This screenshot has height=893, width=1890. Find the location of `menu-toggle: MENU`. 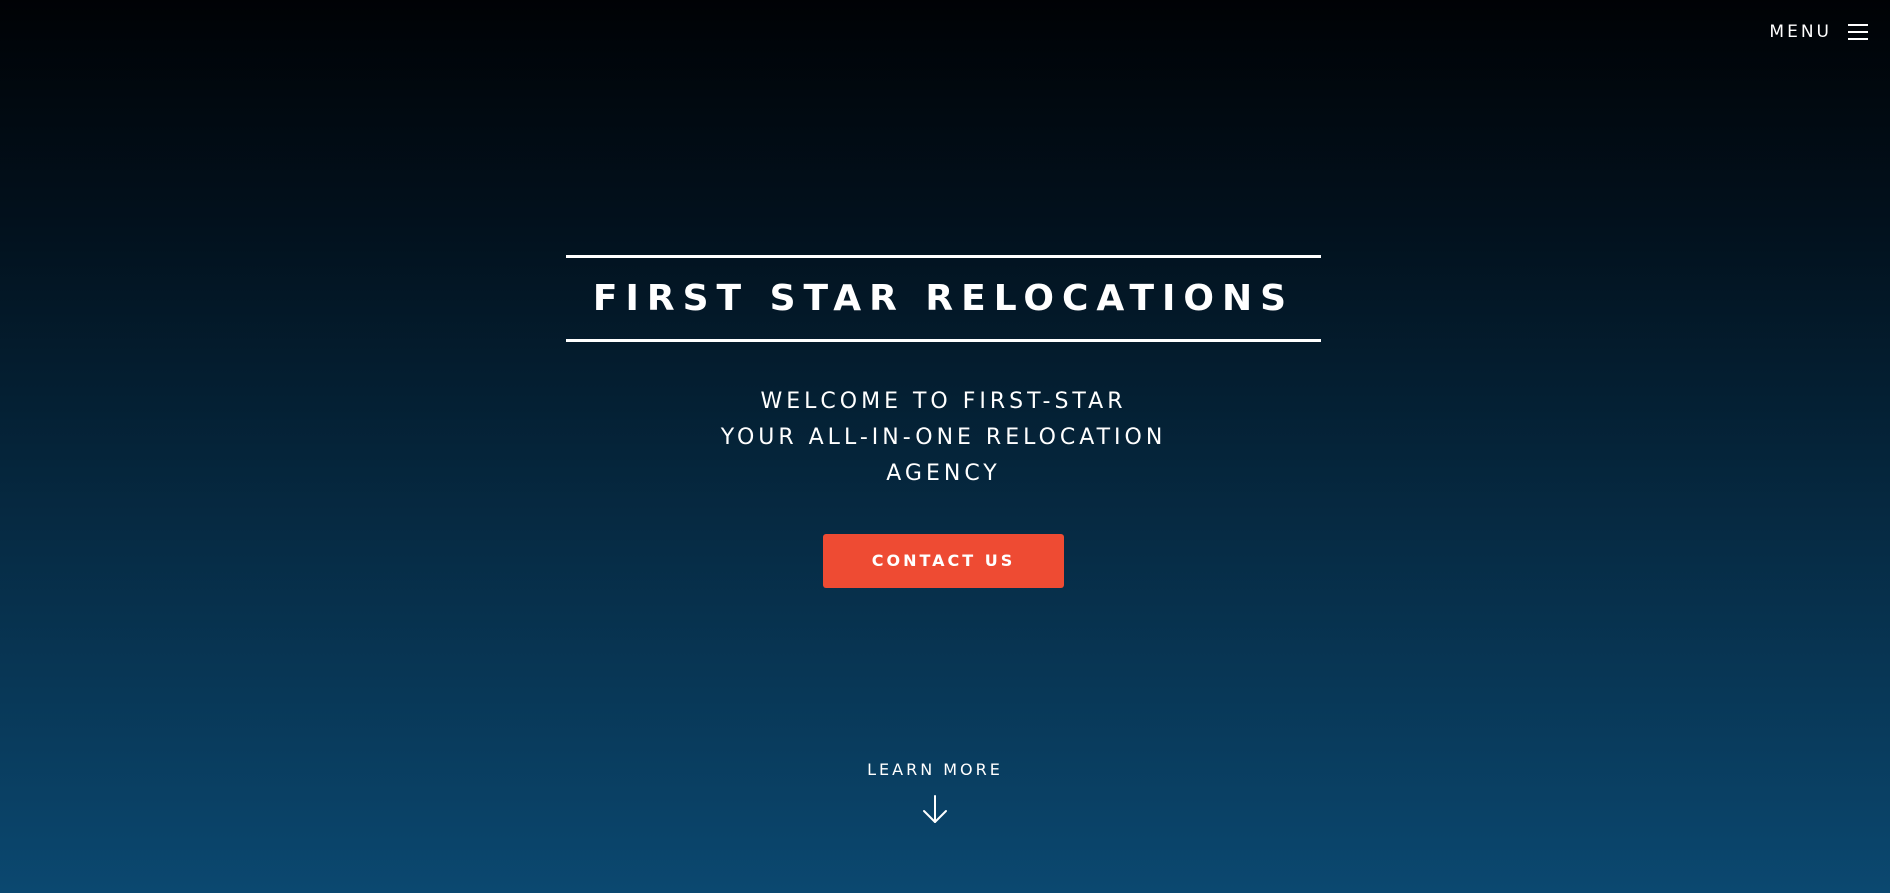

menu-toggle: MENU is located at coordinates (1818, 32).